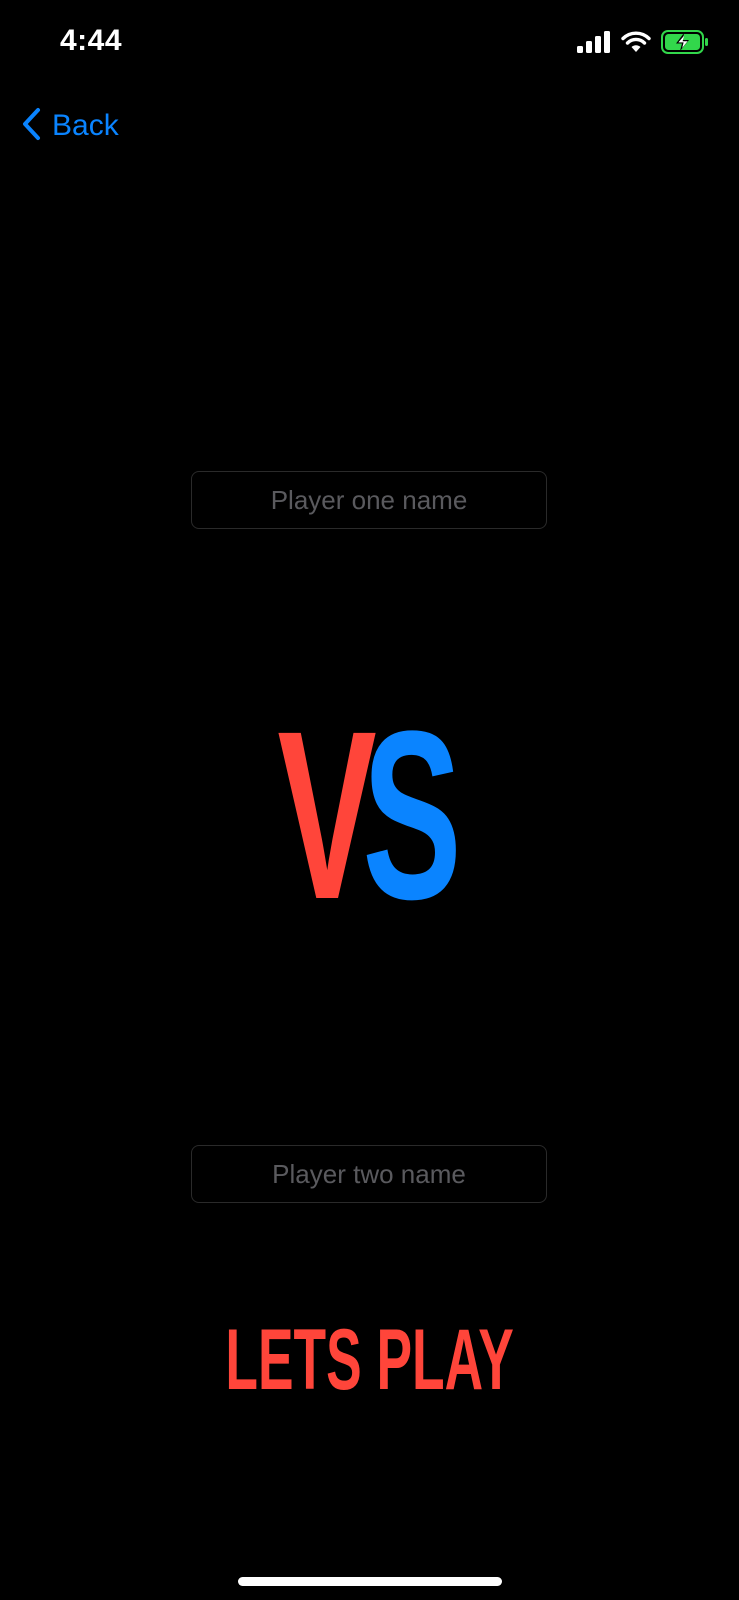 The height and width of the screenshot is (1600, 739). I want to click on vs-letter-s: S, so click(411, 815).